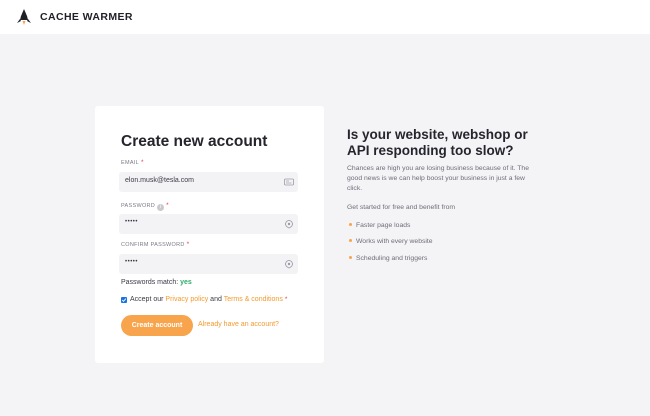 This screenshot has width=650, height=416. What do you see at coordinates (157, 325) in the screenshot?
I see `create-account-button: Create account` at bounding box center [157, 325].